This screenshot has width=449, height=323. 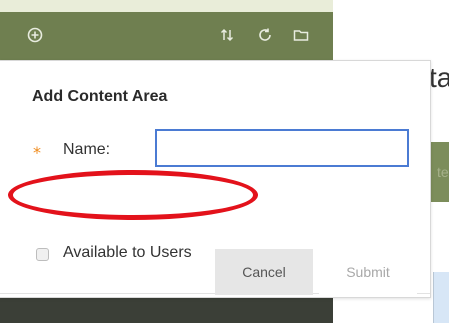 What do you see at coordinates (87, 149) in the screenshot?
I see `name-label: Name:` at bounding box center [87, 149].